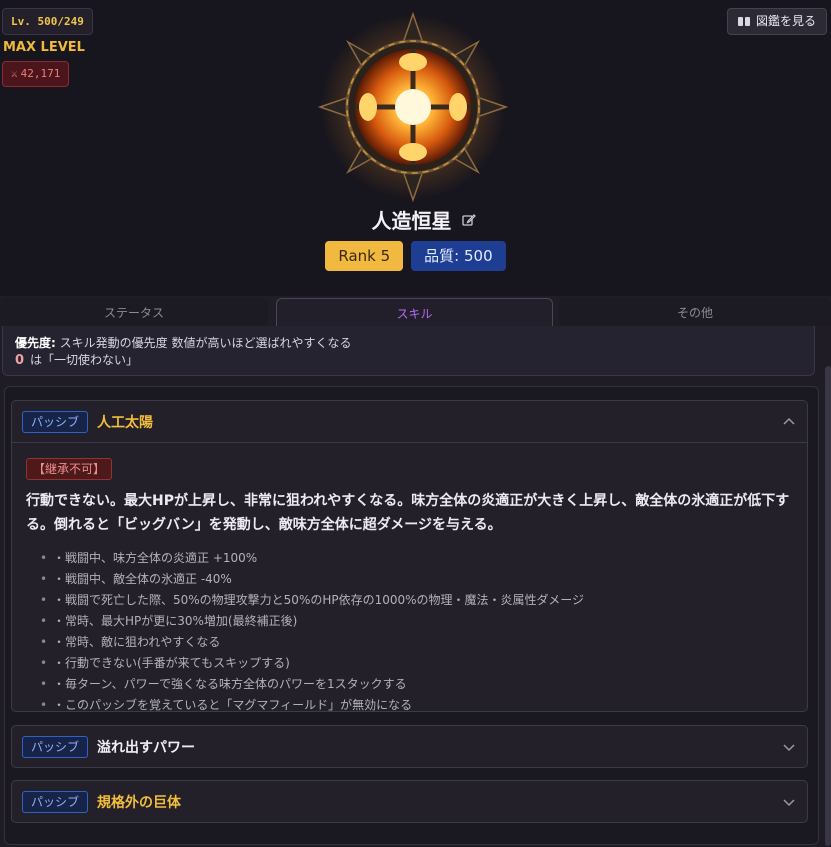 The height and width of the screenshot is (847, 831). Describe the element at coordinates (695, 312) in the screenshot. I see `tab-other: その他` at that location.